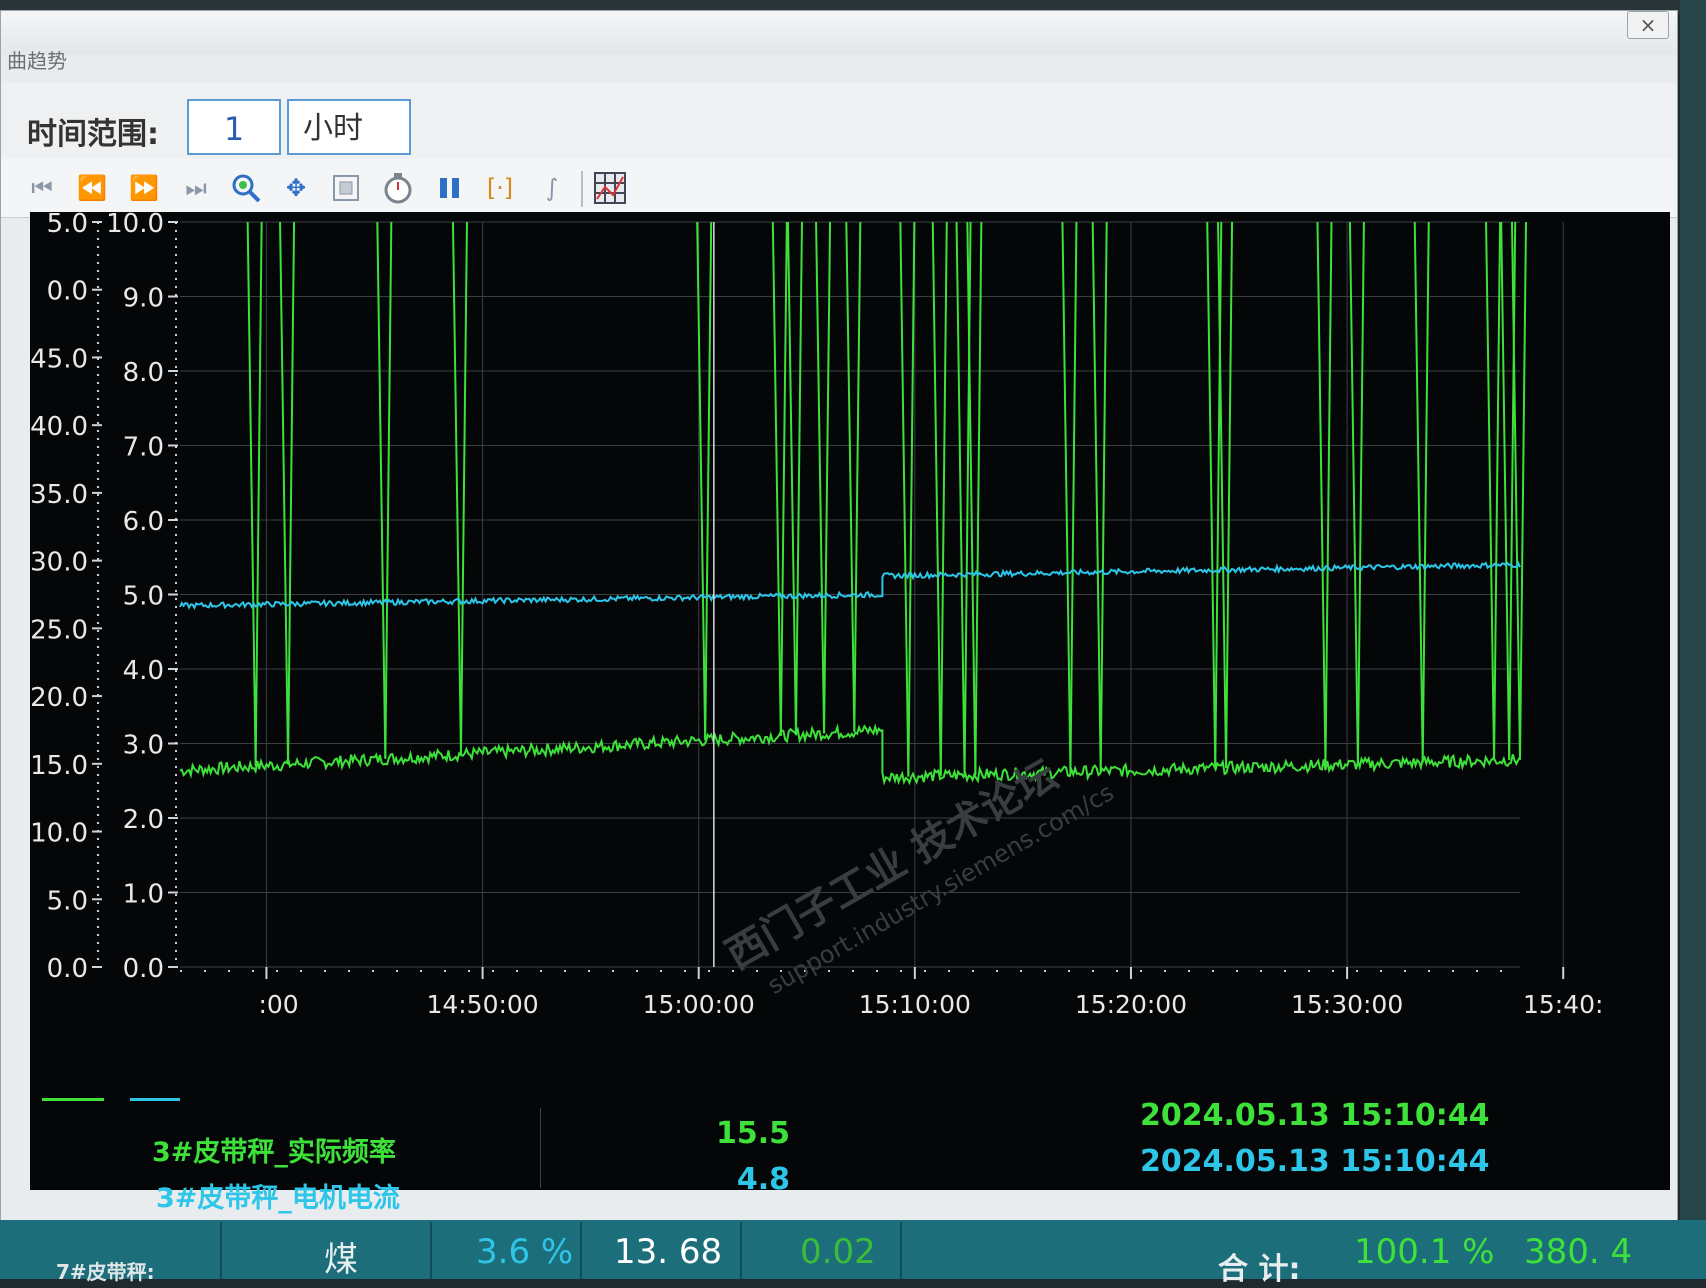  I want to click on x-axis-tick-label: :00, so click(278, 1004).